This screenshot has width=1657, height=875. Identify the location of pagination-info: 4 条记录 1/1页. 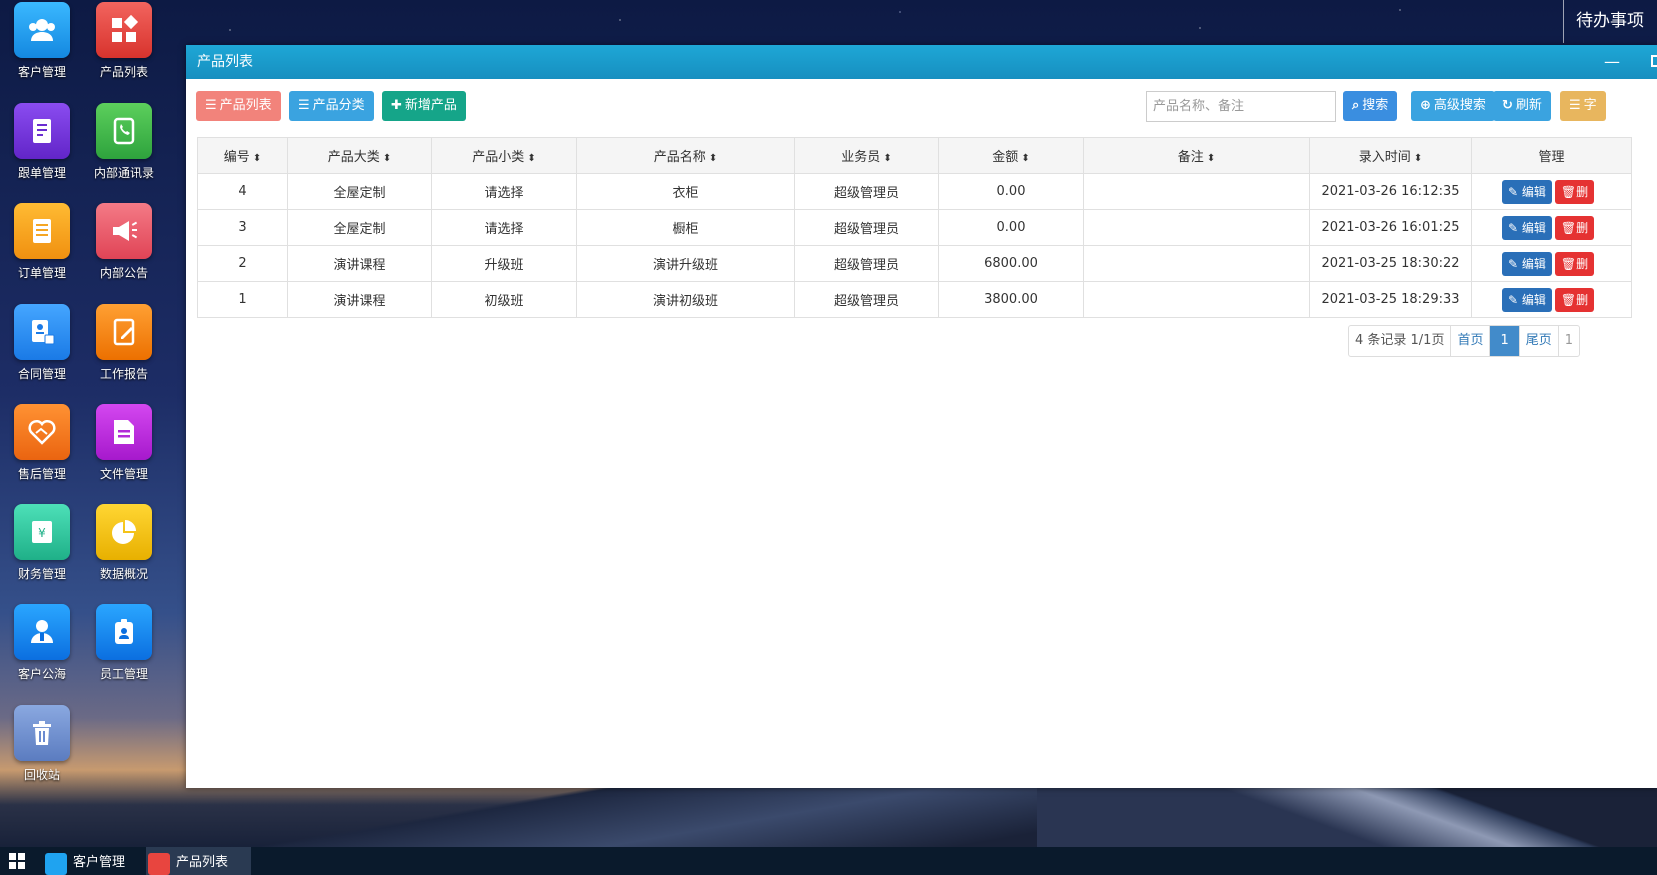
(1400, 340).